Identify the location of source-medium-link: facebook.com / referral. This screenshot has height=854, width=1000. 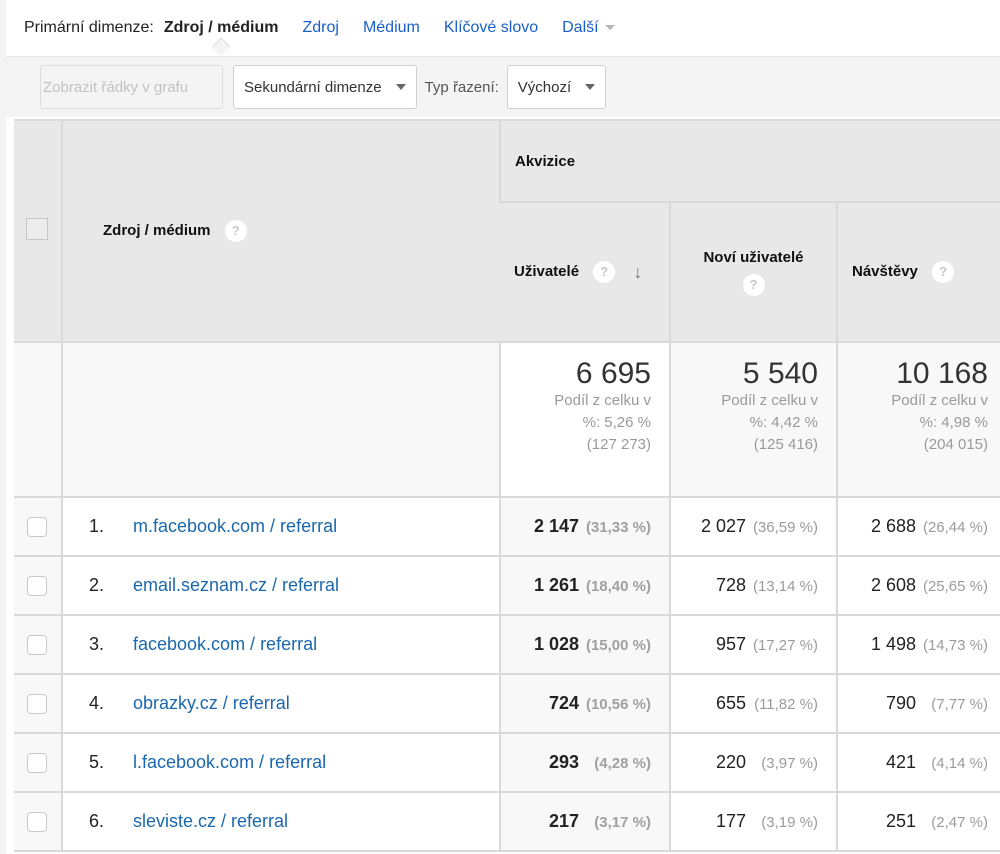
(225, 644).